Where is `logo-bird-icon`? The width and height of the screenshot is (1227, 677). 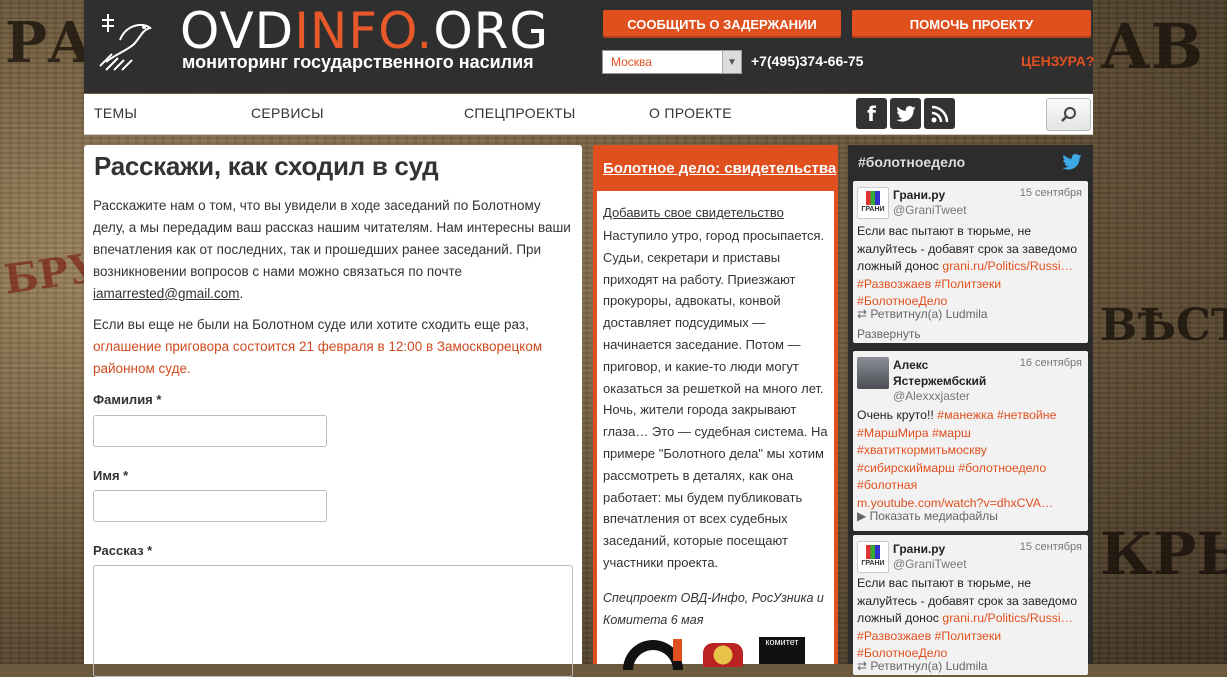
logo-bird-icon is located at coordinates (124, 42).